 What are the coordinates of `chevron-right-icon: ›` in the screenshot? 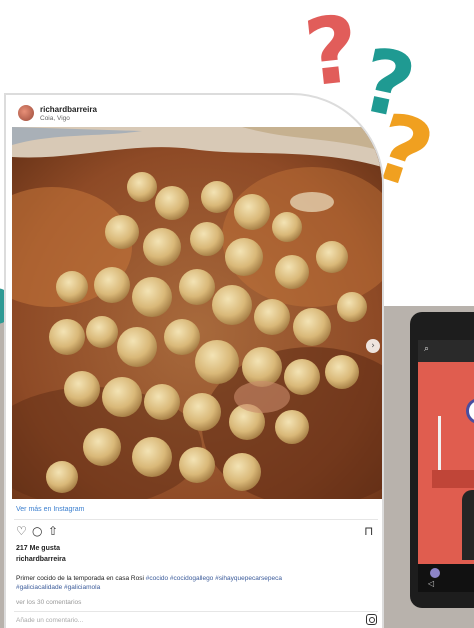 It's located at (373, 346).